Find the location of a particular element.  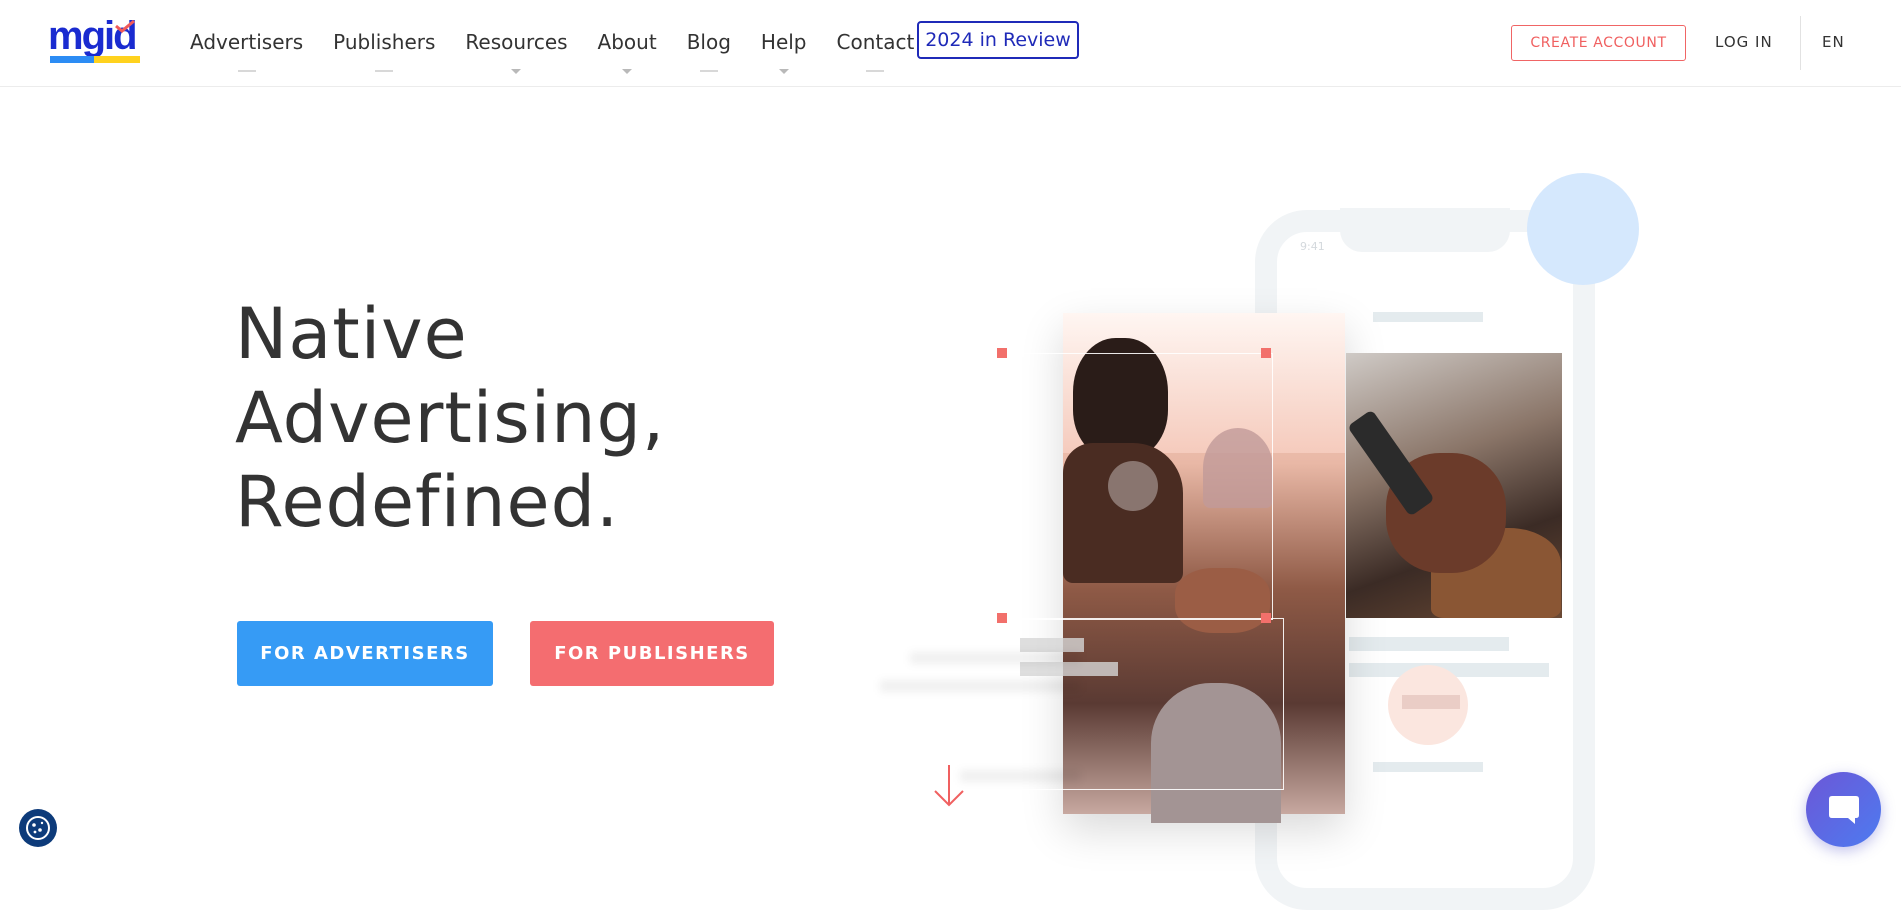

cookie-settings-button is located at coordinates (38, 828).